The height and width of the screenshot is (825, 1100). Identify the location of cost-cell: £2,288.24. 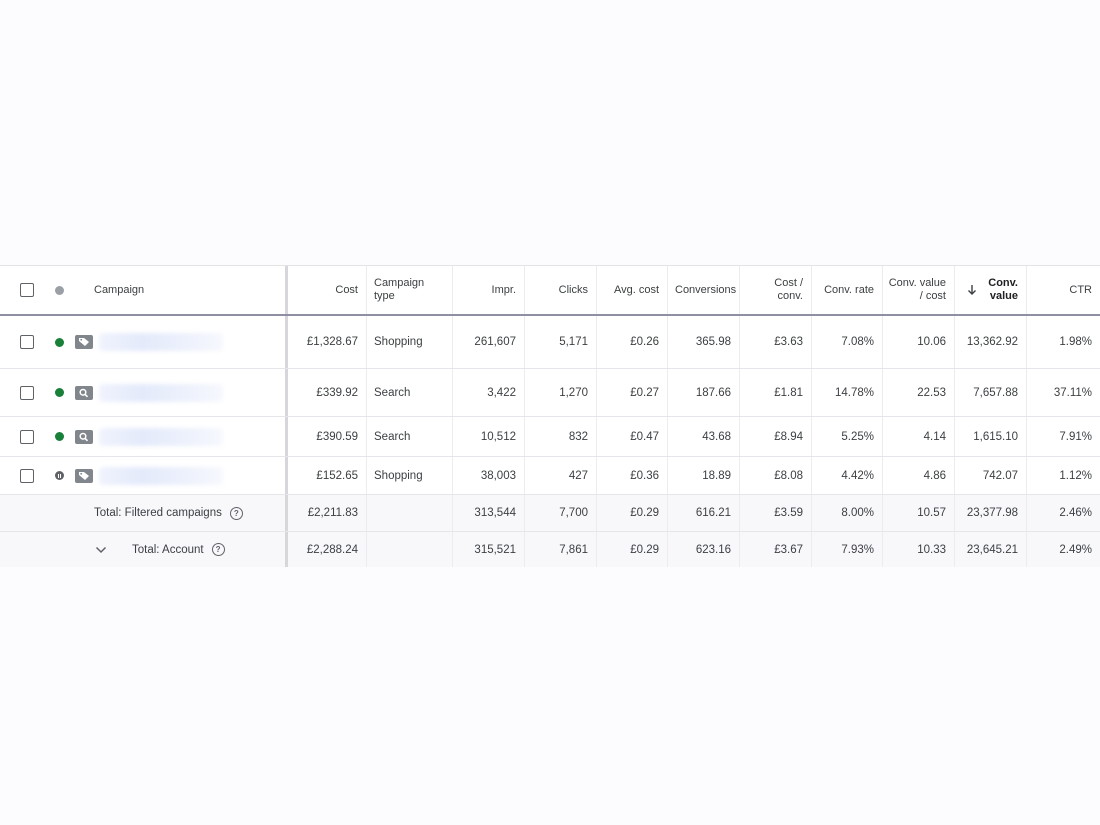
(327, 549).